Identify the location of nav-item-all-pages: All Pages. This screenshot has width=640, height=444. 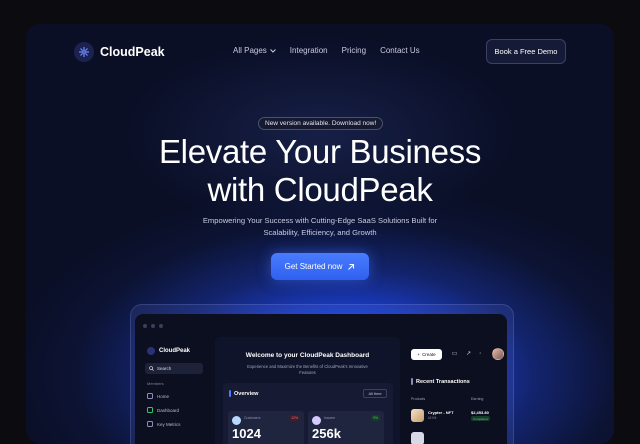
(254, 50).